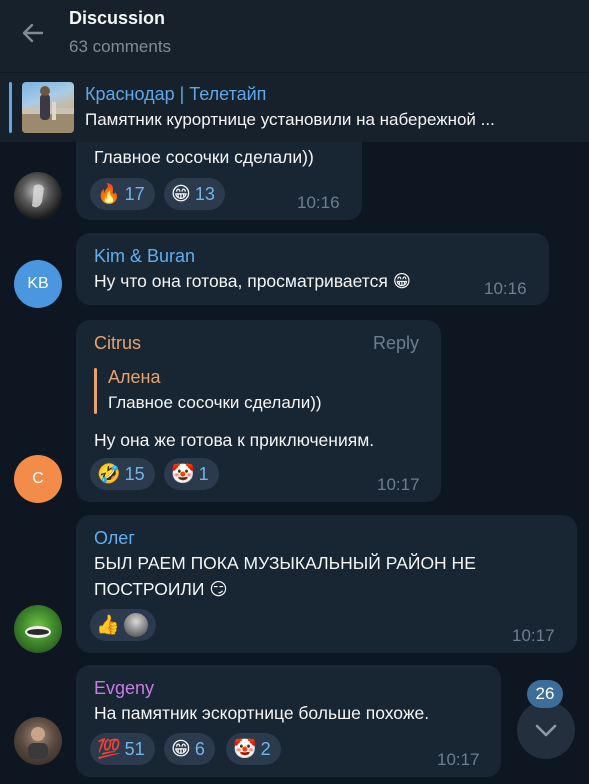 The width and height of the screenshot is (589, 784). I want to click on thumbs-up-icon: 👍, so click(108, 625).